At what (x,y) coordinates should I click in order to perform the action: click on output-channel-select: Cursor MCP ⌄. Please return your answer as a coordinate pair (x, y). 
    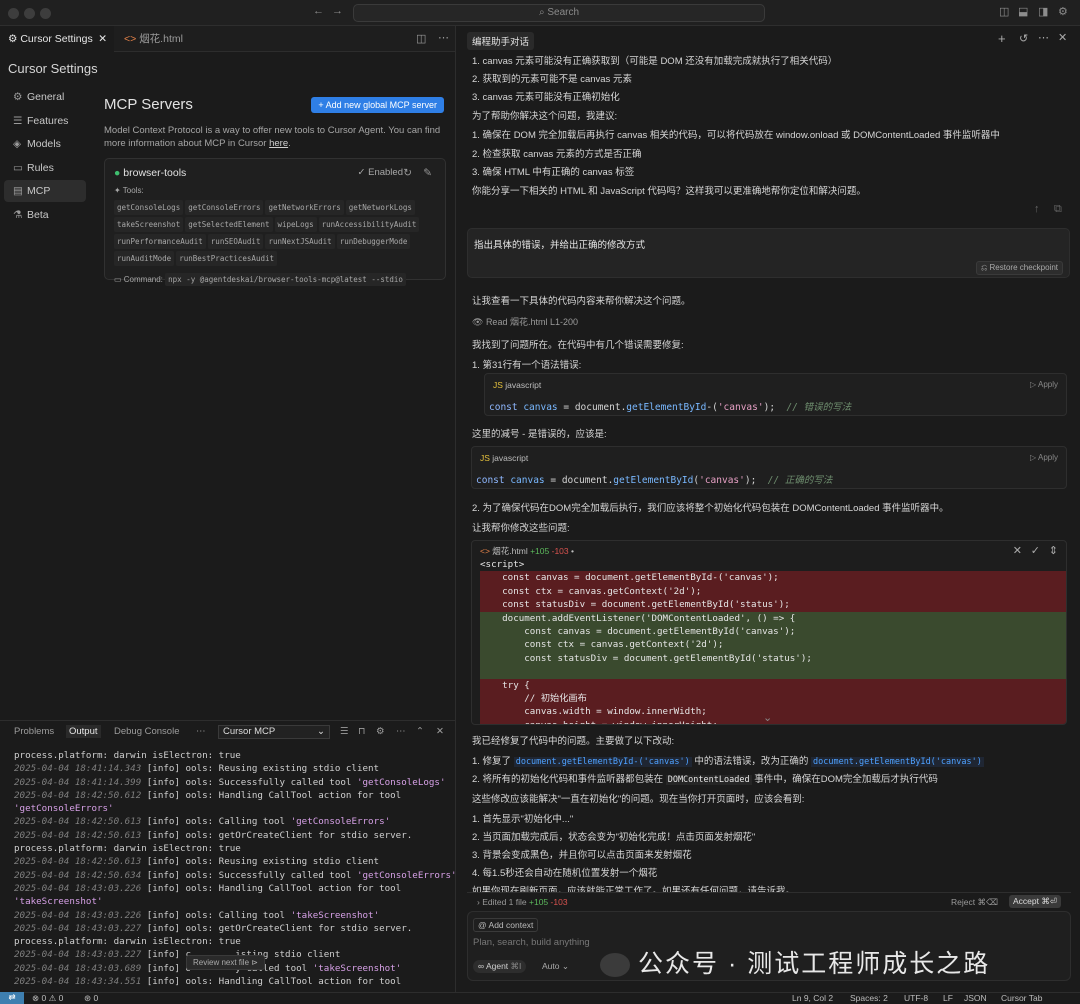
    Looking at the image, I should click on (274, 732).